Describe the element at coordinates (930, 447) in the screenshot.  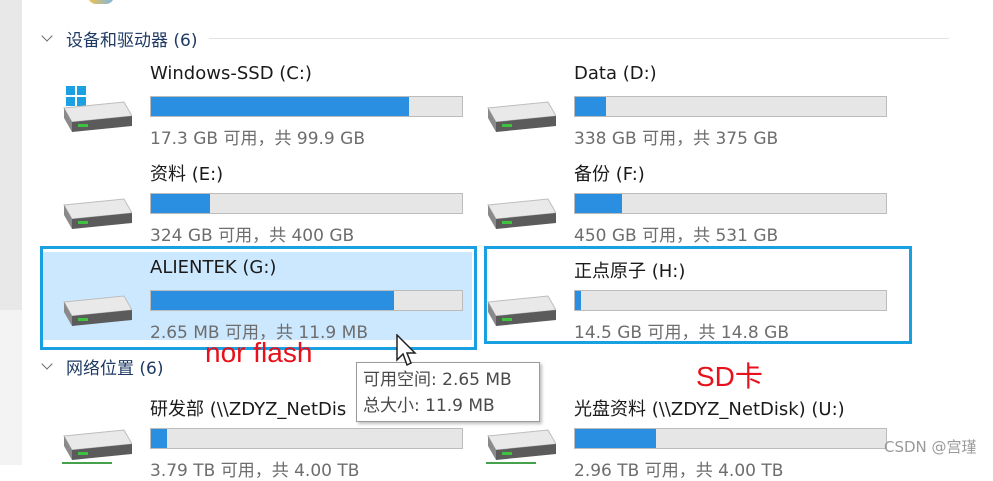
I see `watermark: CSDN @宫瑾` at that location.